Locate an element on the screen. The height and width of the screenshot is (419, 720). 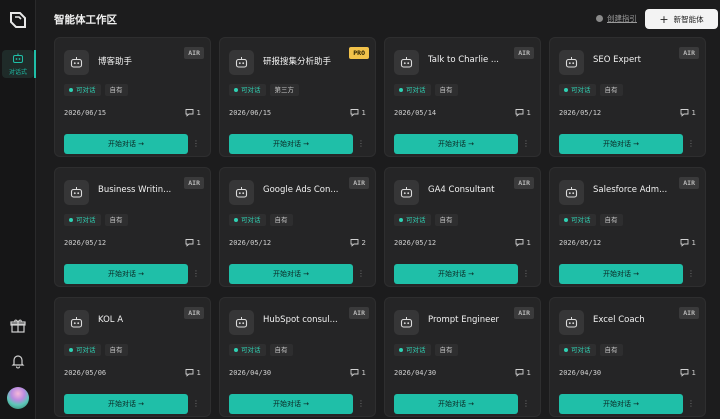
conversation-count-value: 2 is located at coordinates (363, 242).